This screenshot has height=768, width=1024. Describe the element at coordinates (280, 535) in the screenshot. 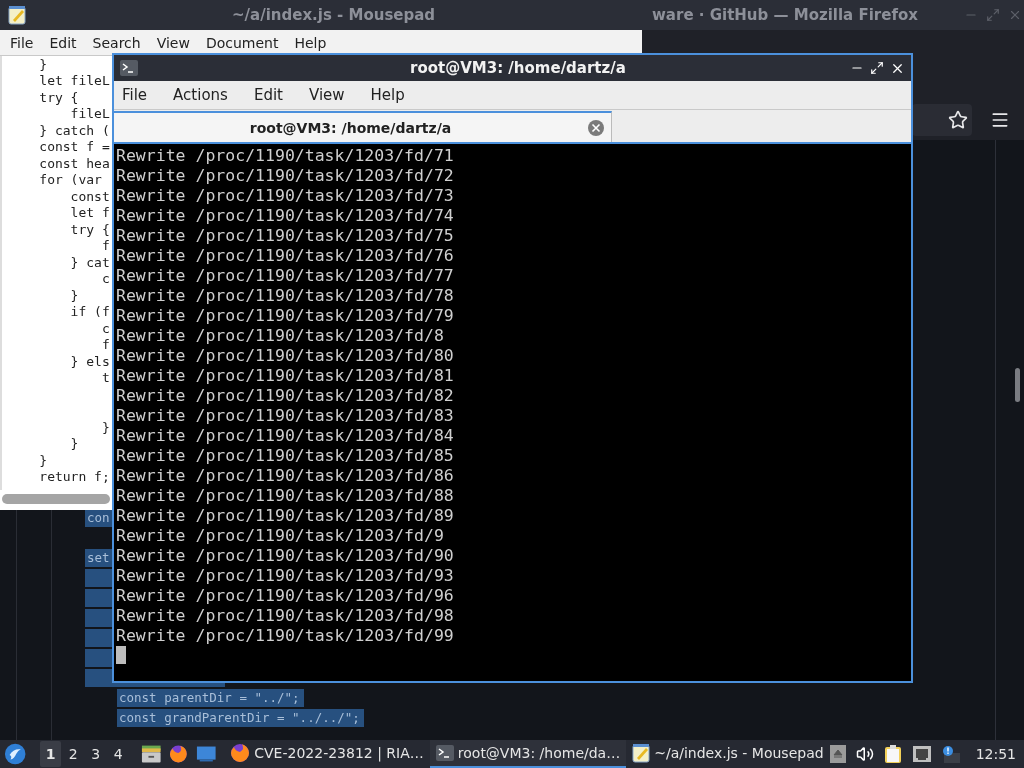

I see `output-line: Rewrite /proc/1190/task/1203/fd/9` at that location.